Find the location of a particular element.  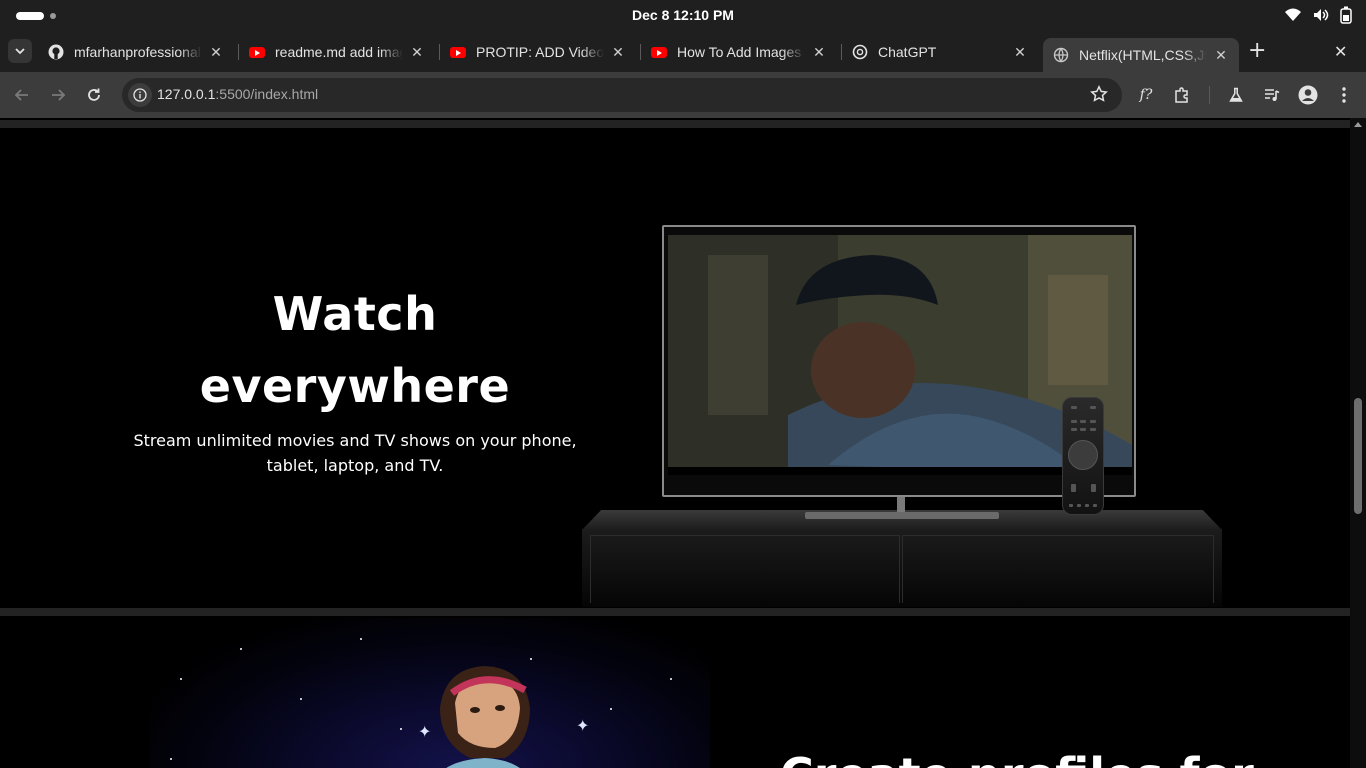

close-window-icon: ✕ is located at coordinates (1340, 51).